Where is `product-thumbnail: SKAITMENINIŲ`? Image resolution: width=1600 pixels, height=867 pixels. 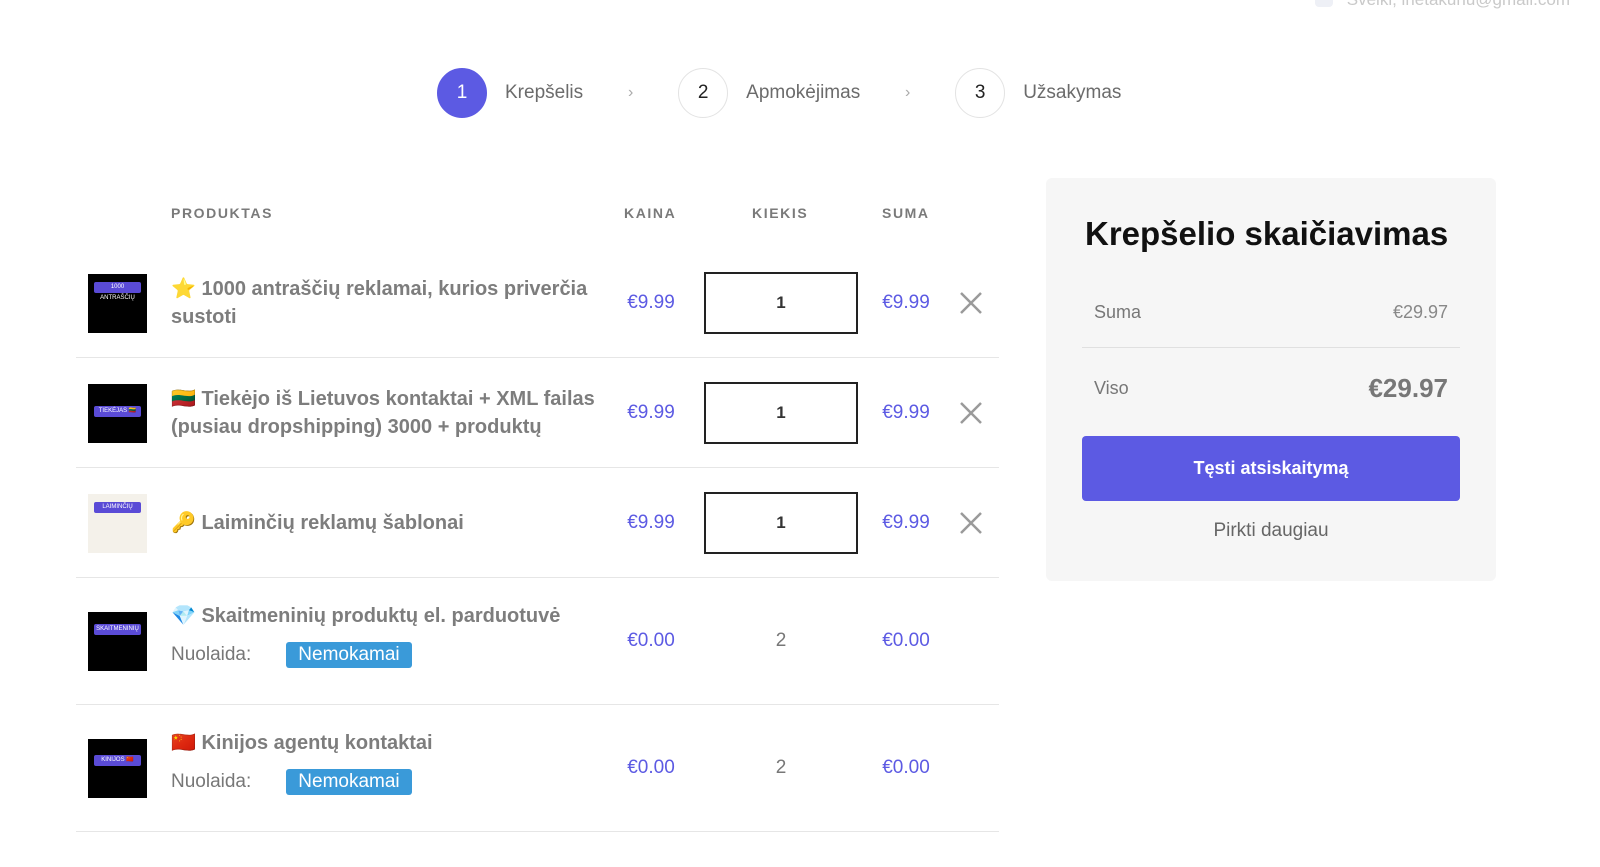
product-thumbnail: SKAITMENINIŲ is located at coordinates (117, 641).